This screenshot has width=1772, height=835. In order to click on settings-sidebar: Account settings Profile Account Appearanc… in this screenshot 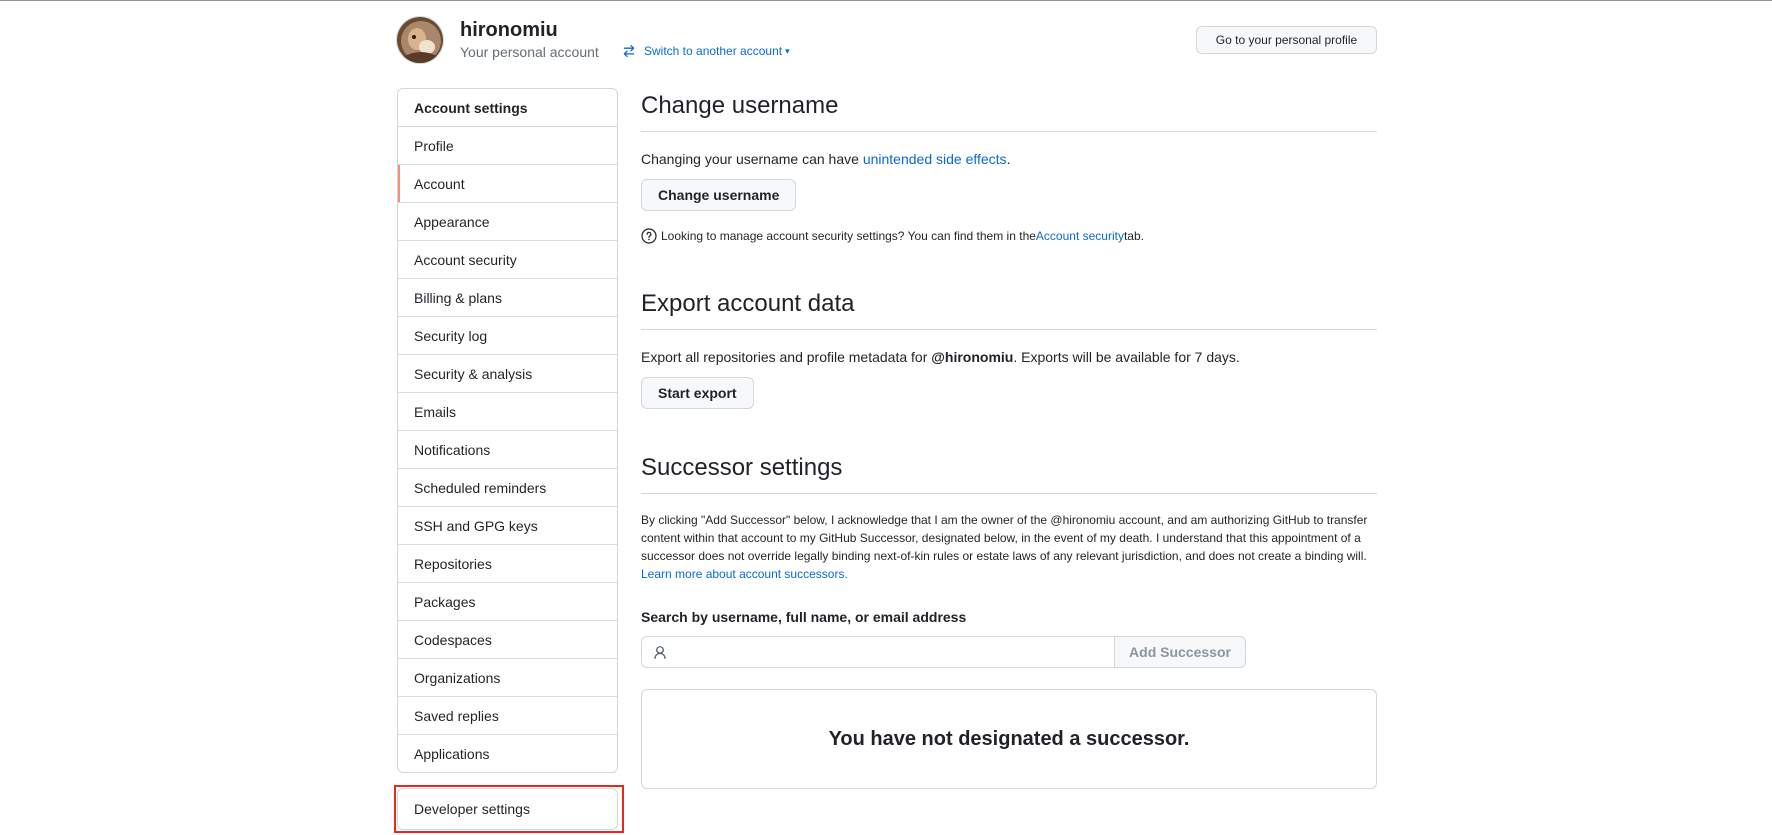, I will do `click(507, 430)`.